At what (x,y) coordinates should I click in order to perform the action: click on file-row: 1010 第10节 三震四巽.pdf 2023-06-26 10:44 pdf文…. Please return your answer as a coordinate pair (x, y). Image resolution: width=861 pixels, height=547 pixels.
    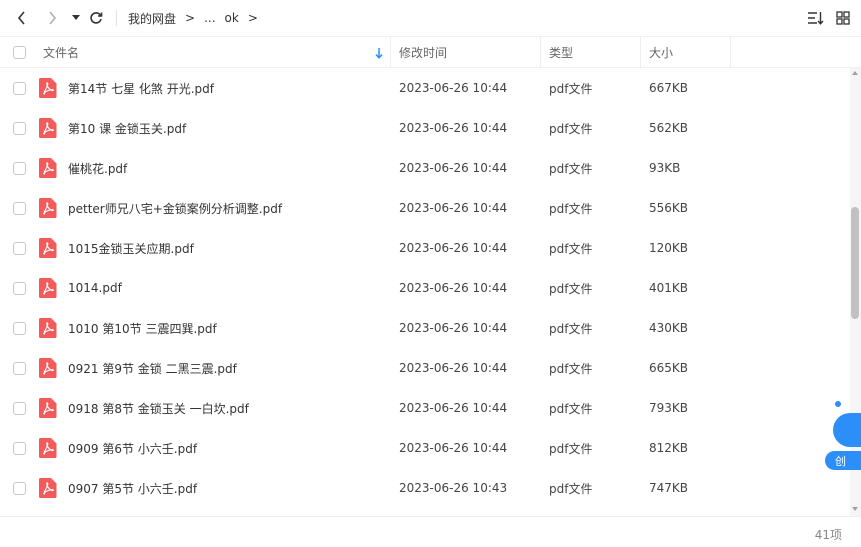
    Looking at the image, I should click on (425, 328).